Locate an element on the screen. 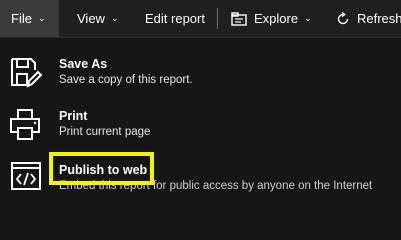 This screenshot has height=240, width=401. menu-item-description: Save a copy of this report. is located at coordinates (126, 80).